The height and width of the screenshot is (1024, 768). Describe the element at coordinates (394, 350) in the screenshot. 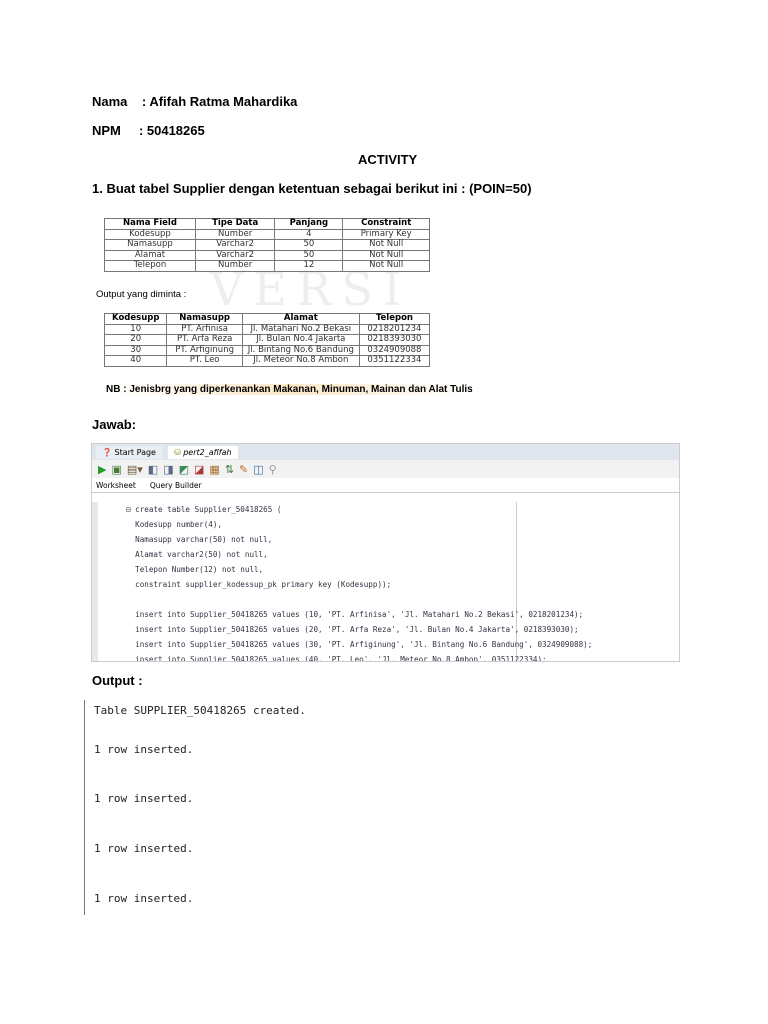

I see `table-cell: 0324909088` at that location.